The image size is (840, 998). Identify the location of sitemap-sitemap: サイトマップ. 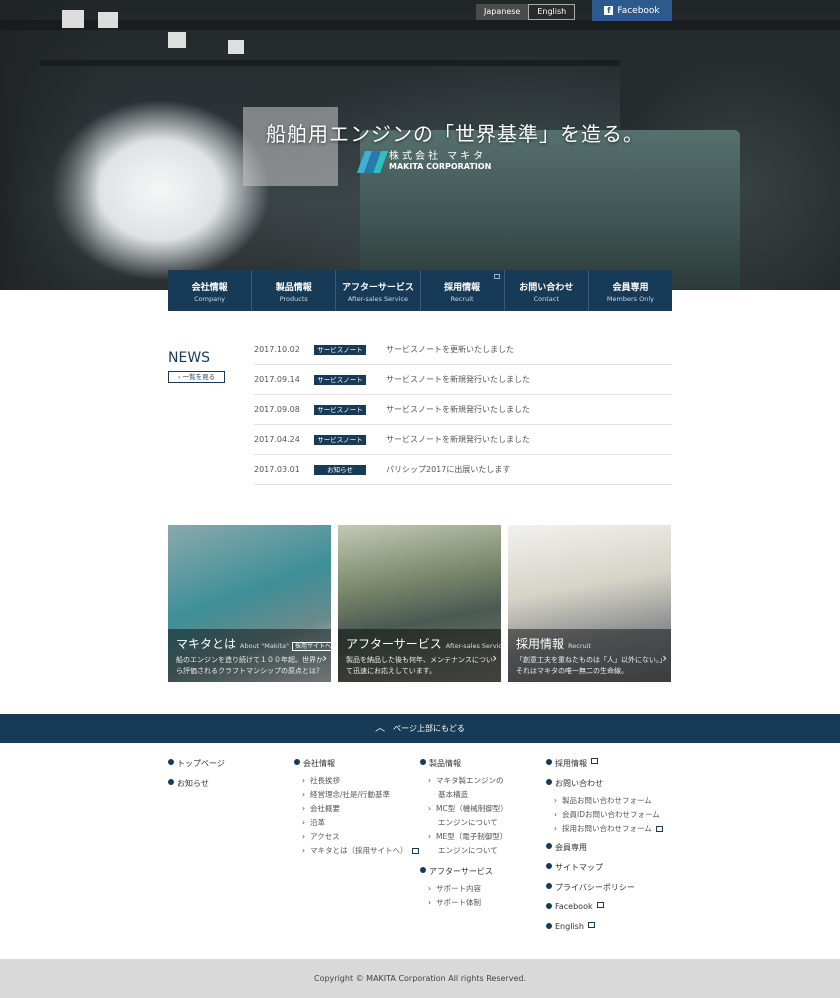
(604, 872).